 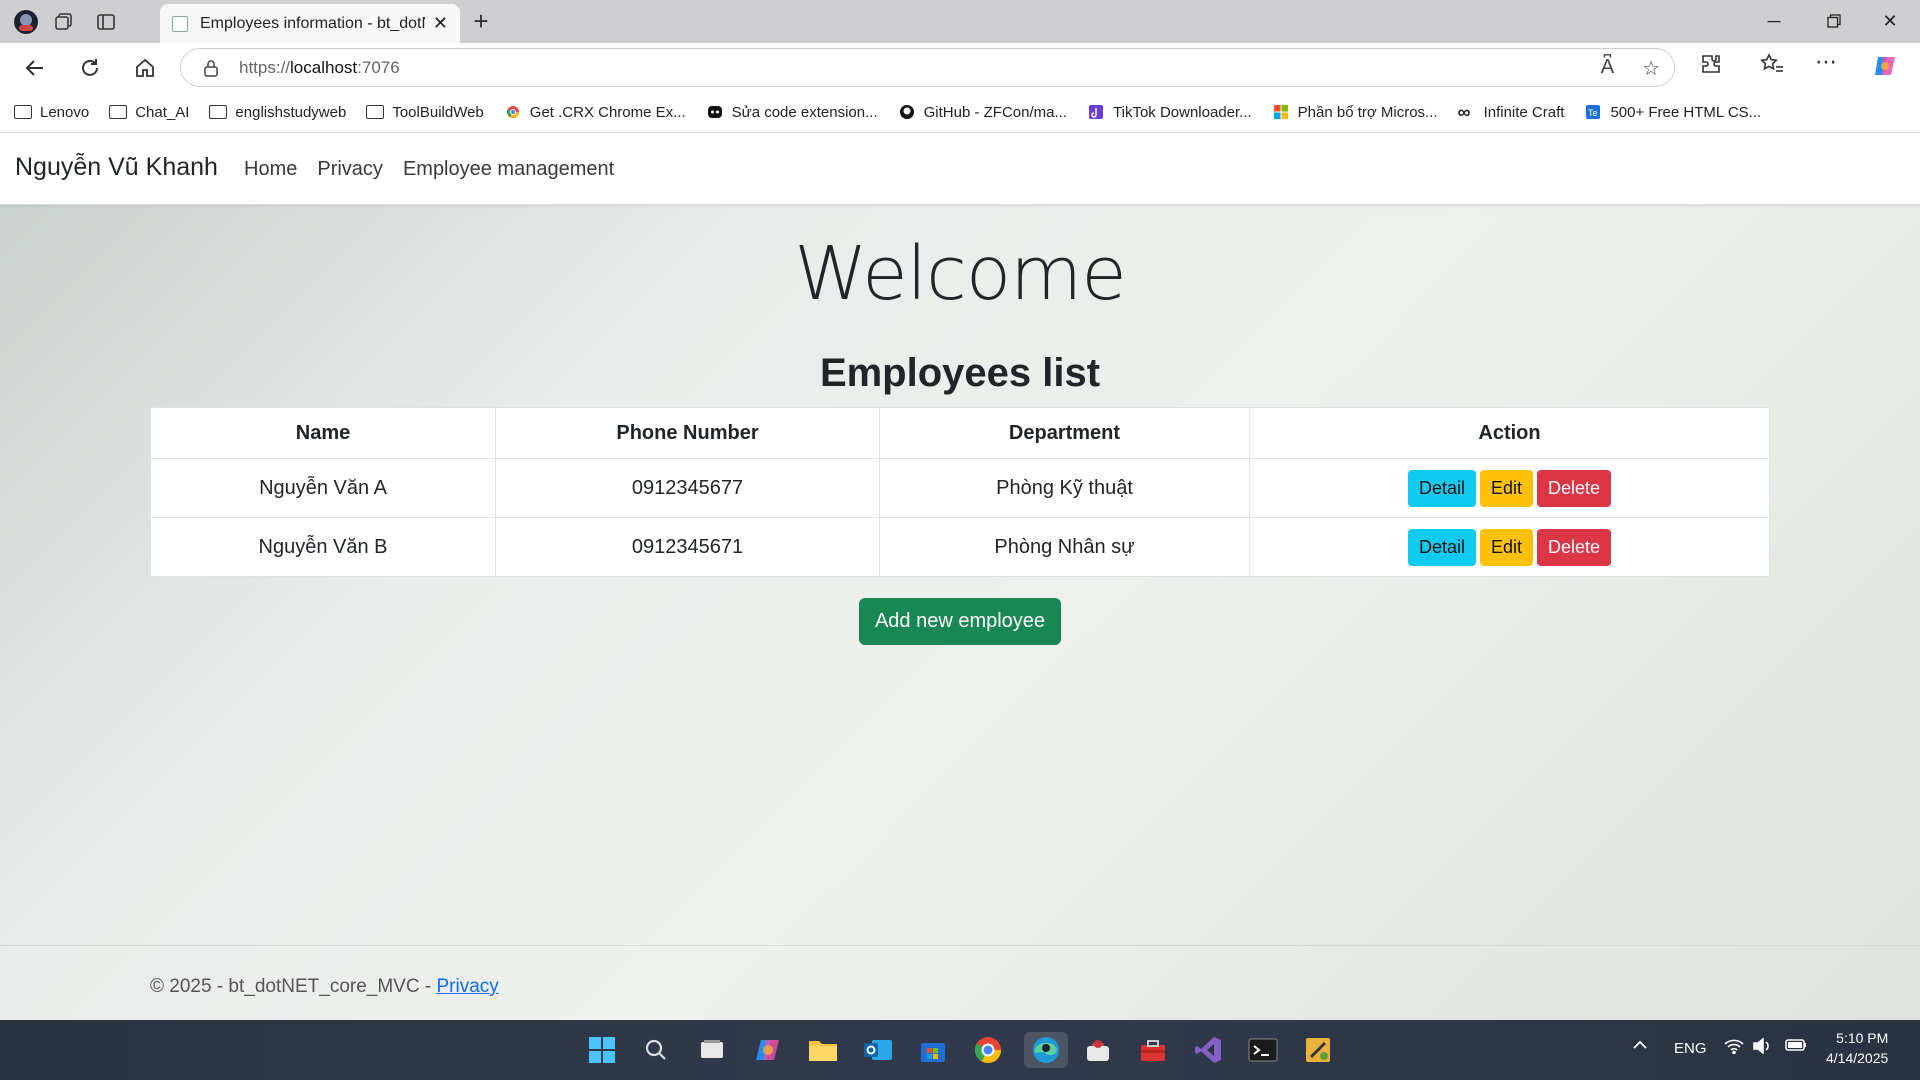 What do you see at coordinates (1640, 1046) in the screenshot?
I see `show-hidden-icons-icon` at bounding box center [1640, 1046].